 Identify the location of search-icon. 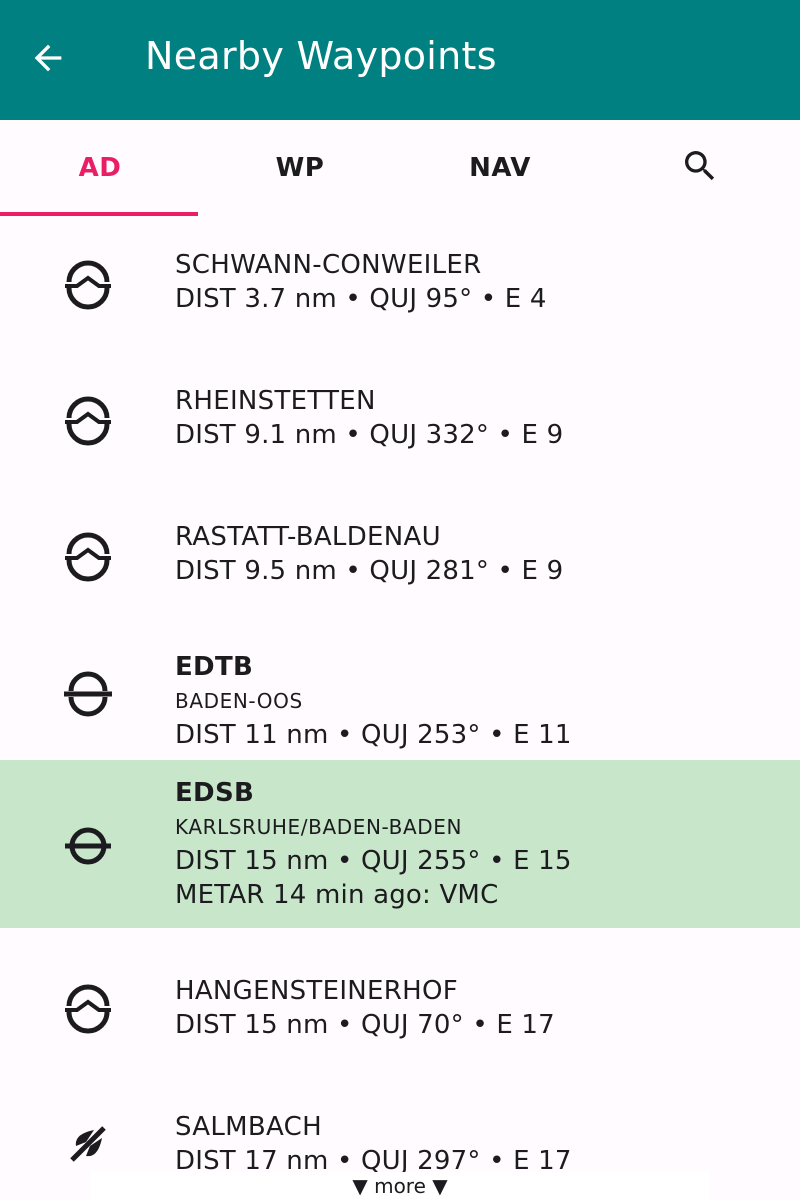
(700, 168).